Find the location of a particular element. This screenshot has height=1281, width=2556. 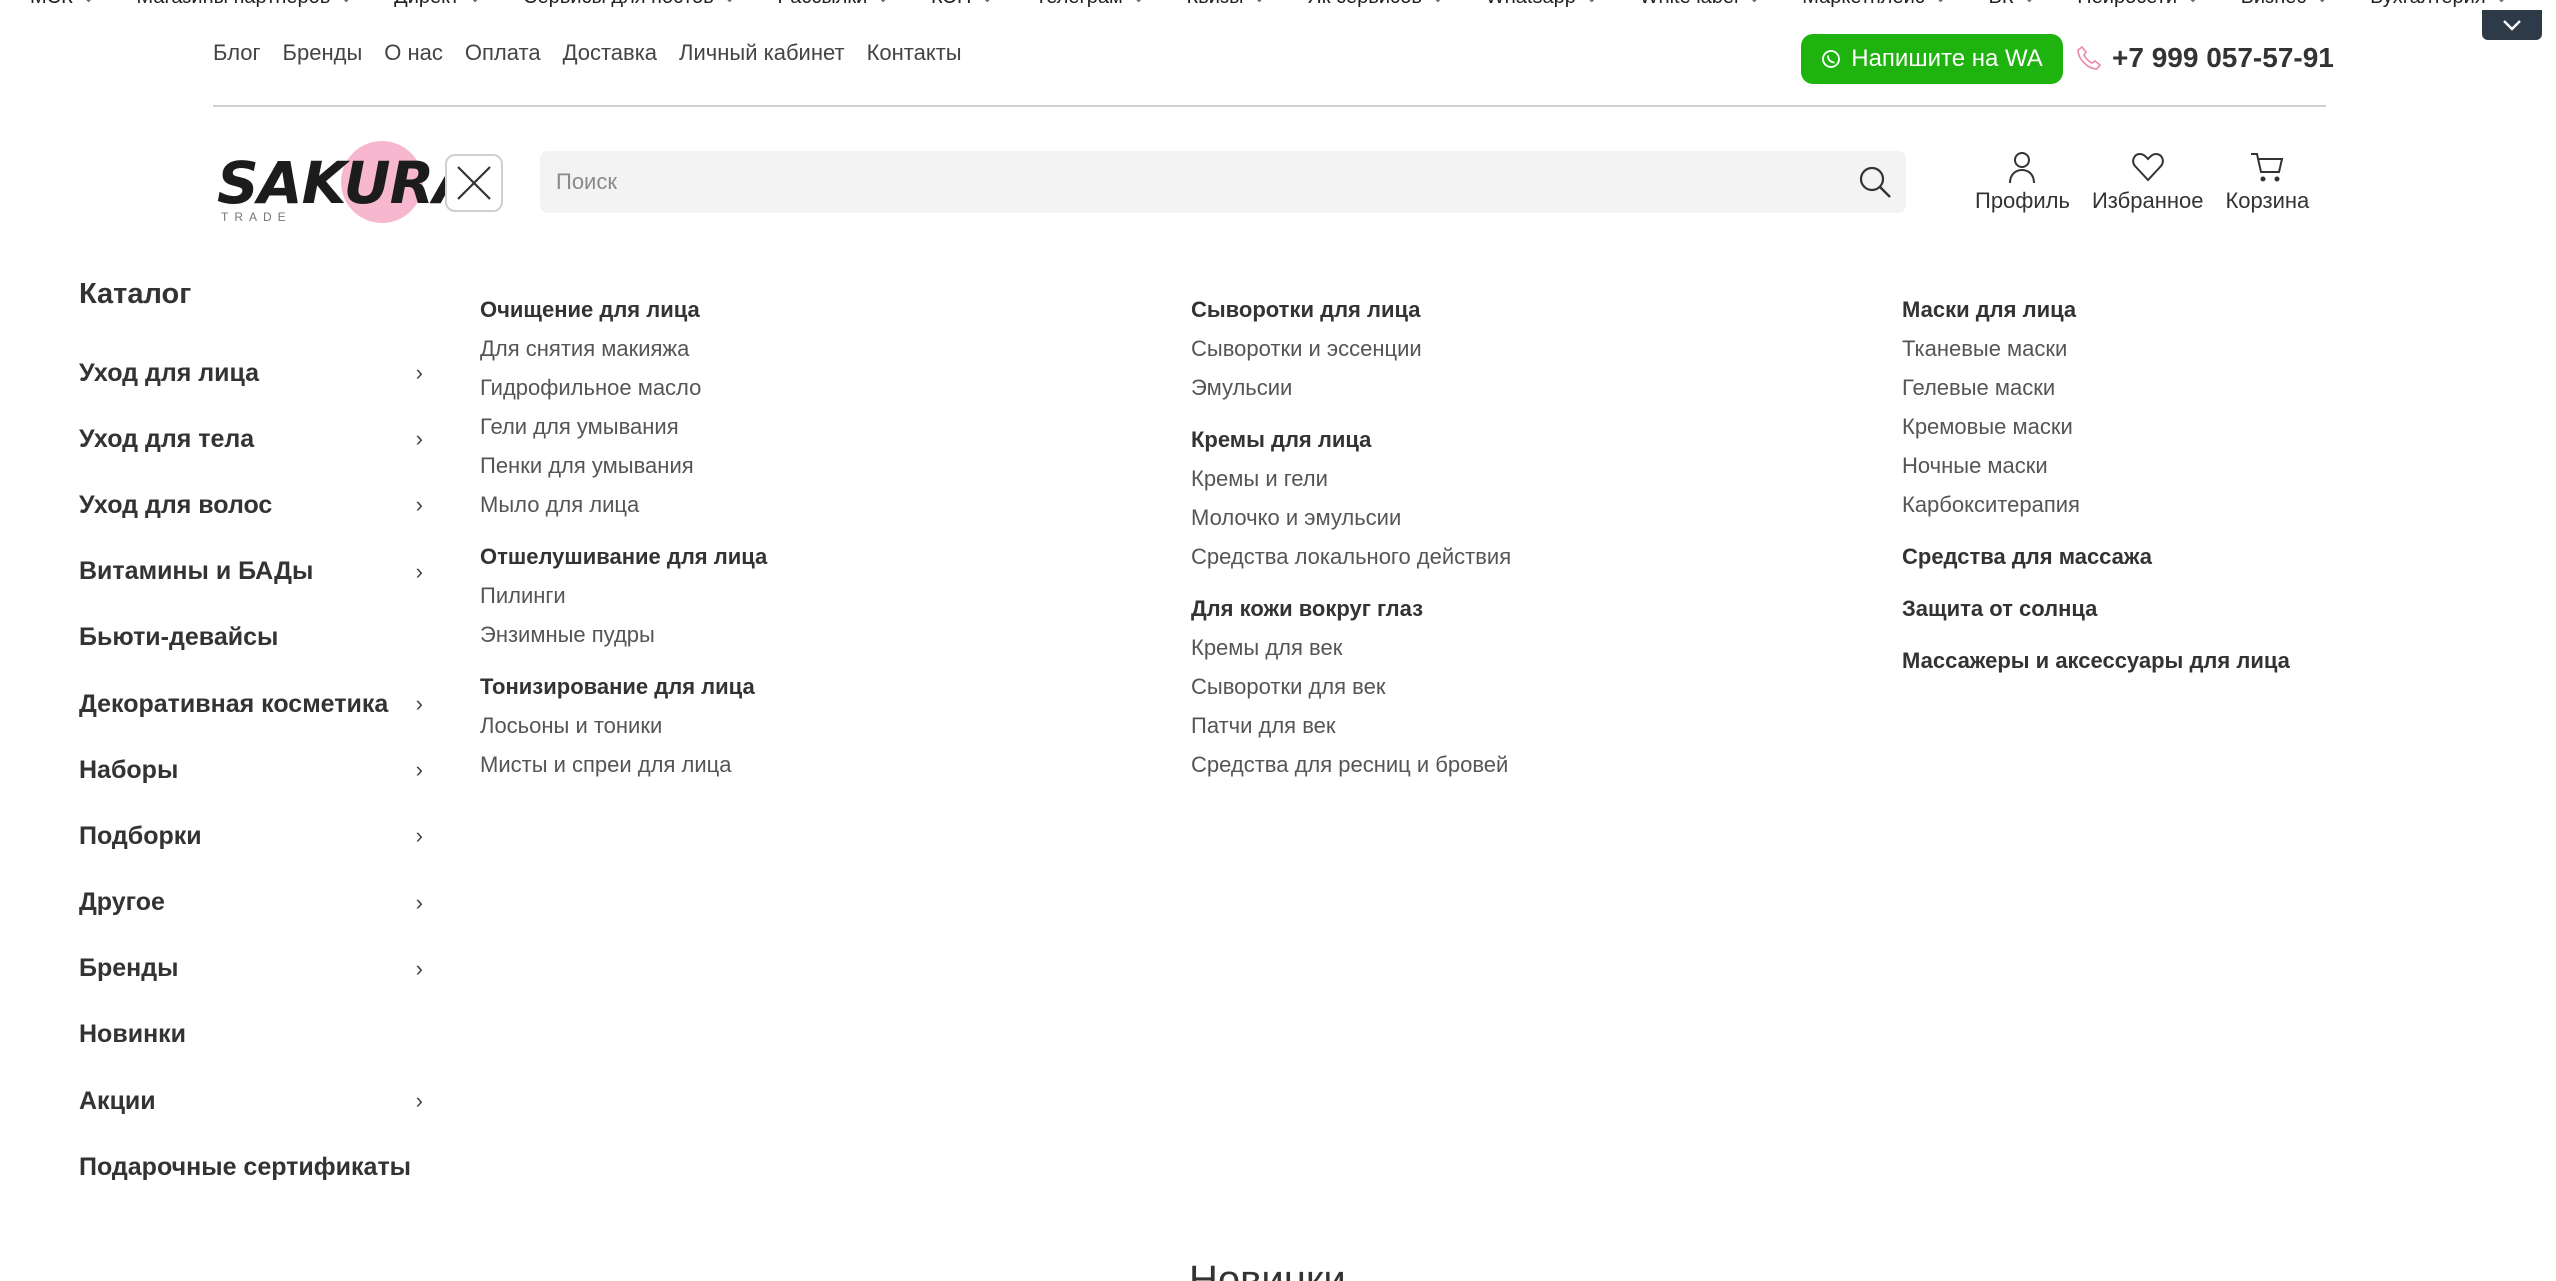

whatsapp-button: Напишите на WA is located at coordinates (1932, 59).